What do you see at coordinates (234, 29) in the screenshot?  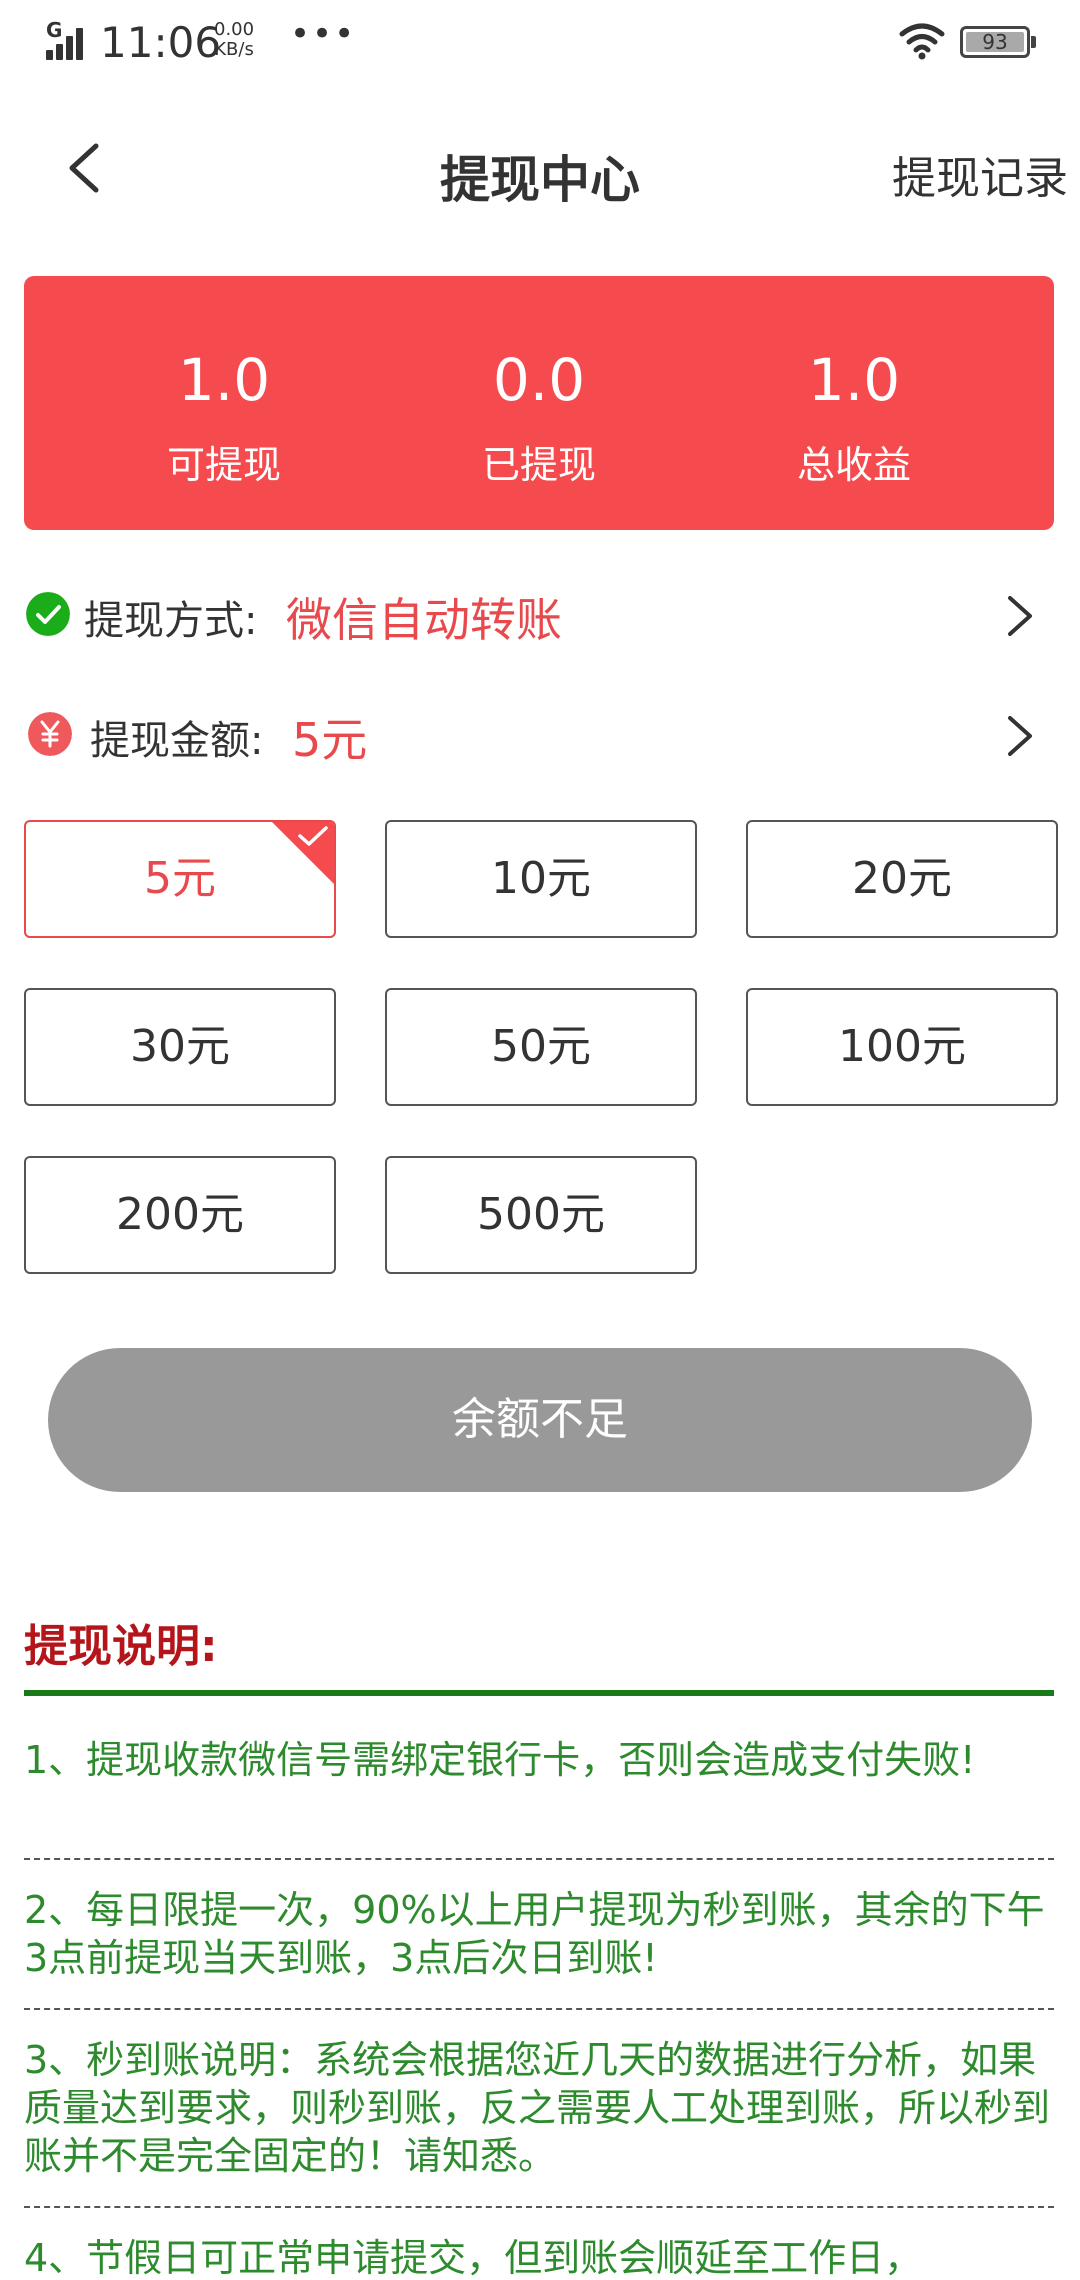 I see `network-speed-value: 0.00` at bounding box center [234, 29].